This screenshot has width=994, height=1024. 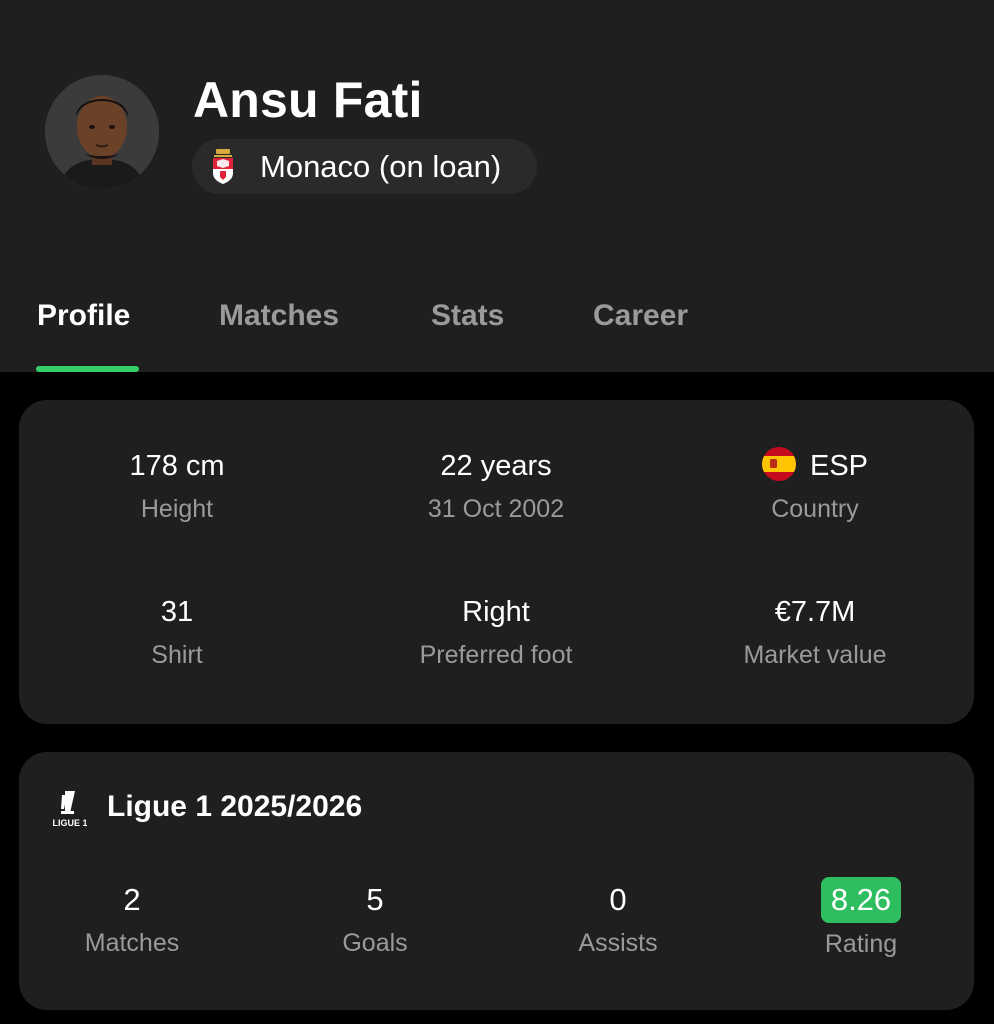 I want to click on player-avatar, so click(x=102, y=132).